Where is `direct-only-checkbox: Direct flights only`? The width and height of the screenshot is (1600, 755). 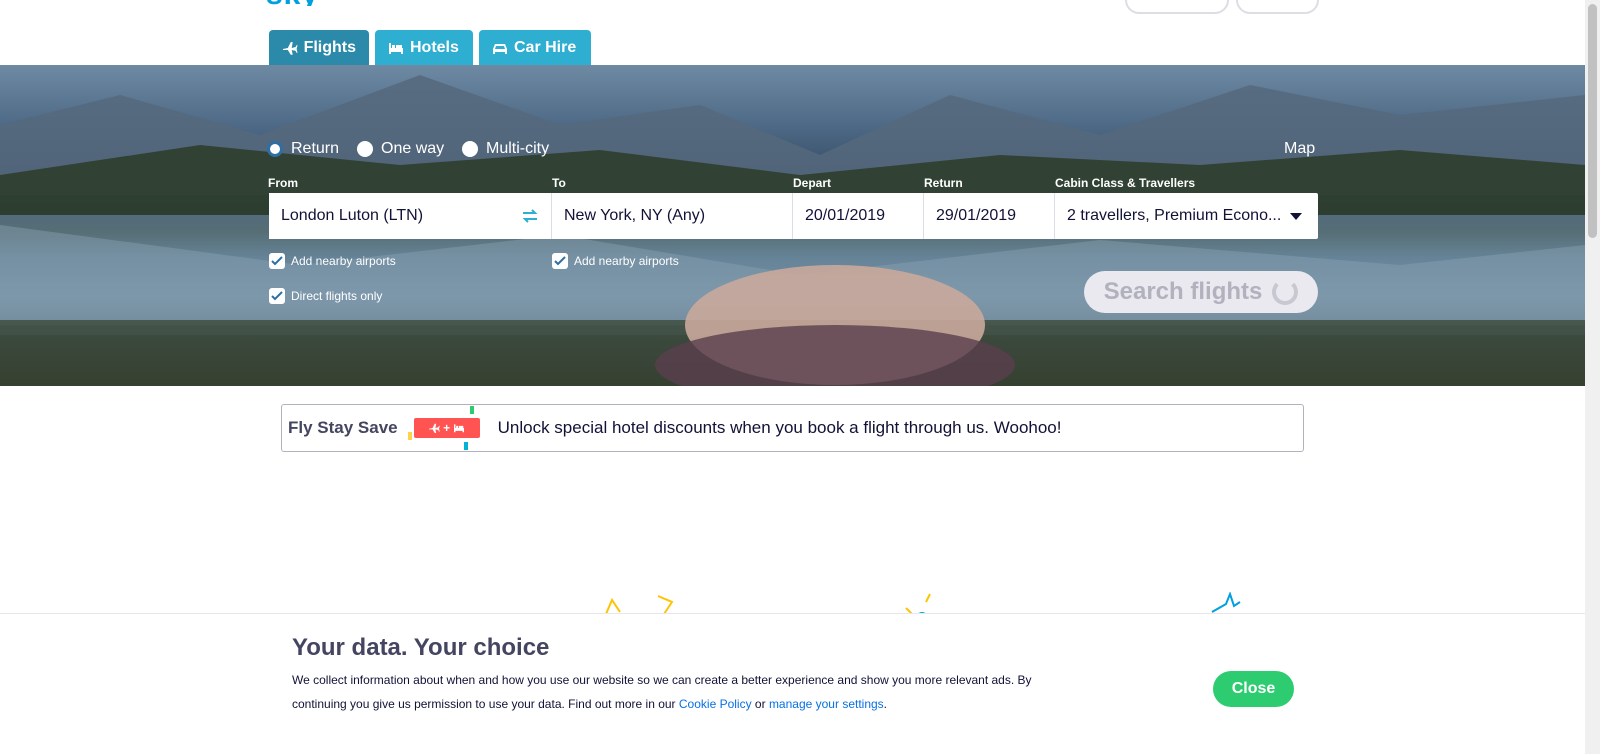 direct-only-checkbox: Direct flights only is located at coordinates (325, 296).